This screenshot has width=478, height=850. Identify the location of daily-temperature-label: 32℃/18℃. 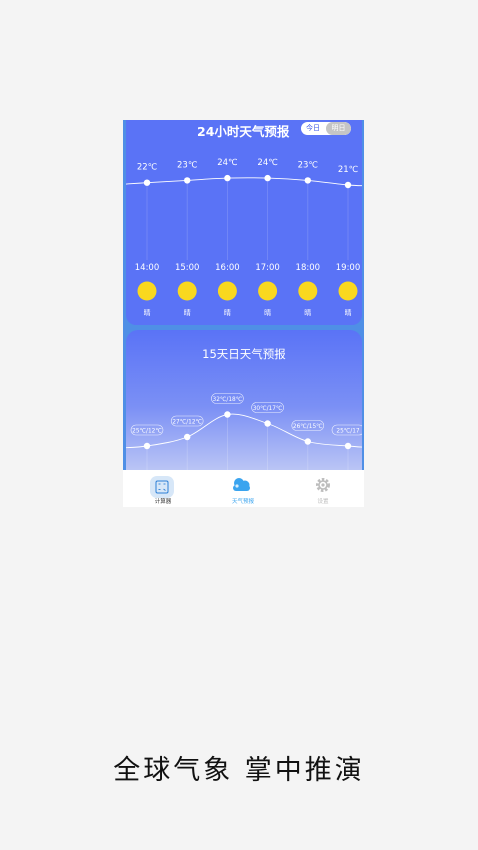
(228, 399).